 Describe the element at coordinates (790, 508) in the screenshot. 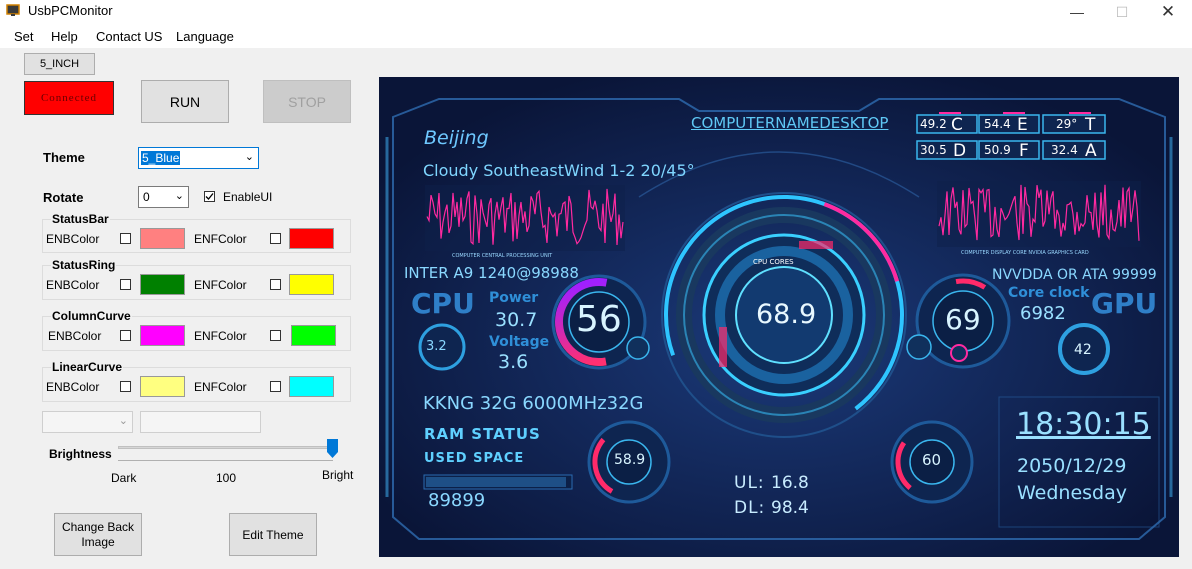

I see `download-value: 98.4` at that location.